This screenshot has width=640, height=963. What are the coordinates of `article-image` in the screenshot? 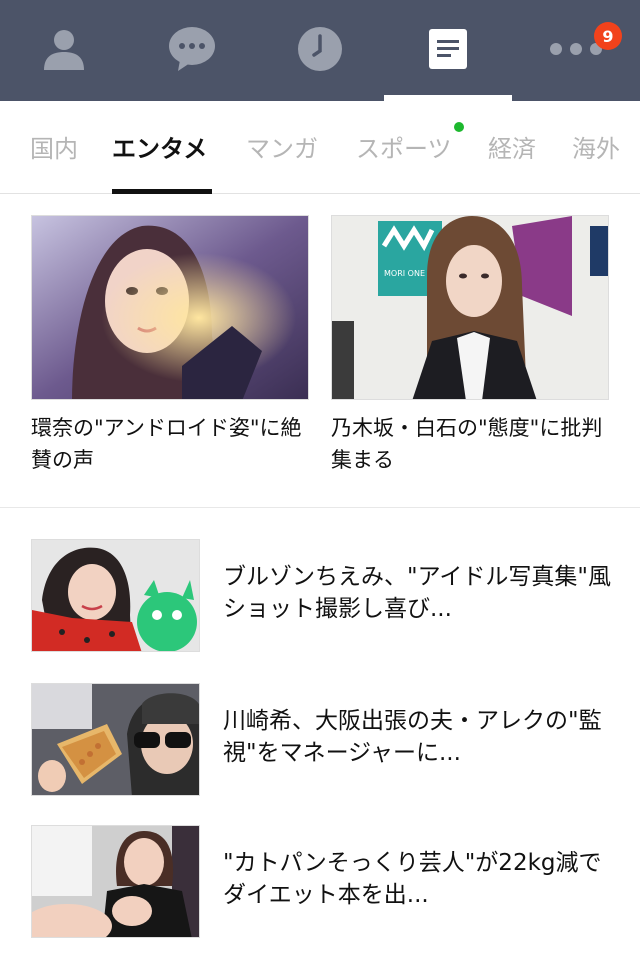 It's located at (170, 307).